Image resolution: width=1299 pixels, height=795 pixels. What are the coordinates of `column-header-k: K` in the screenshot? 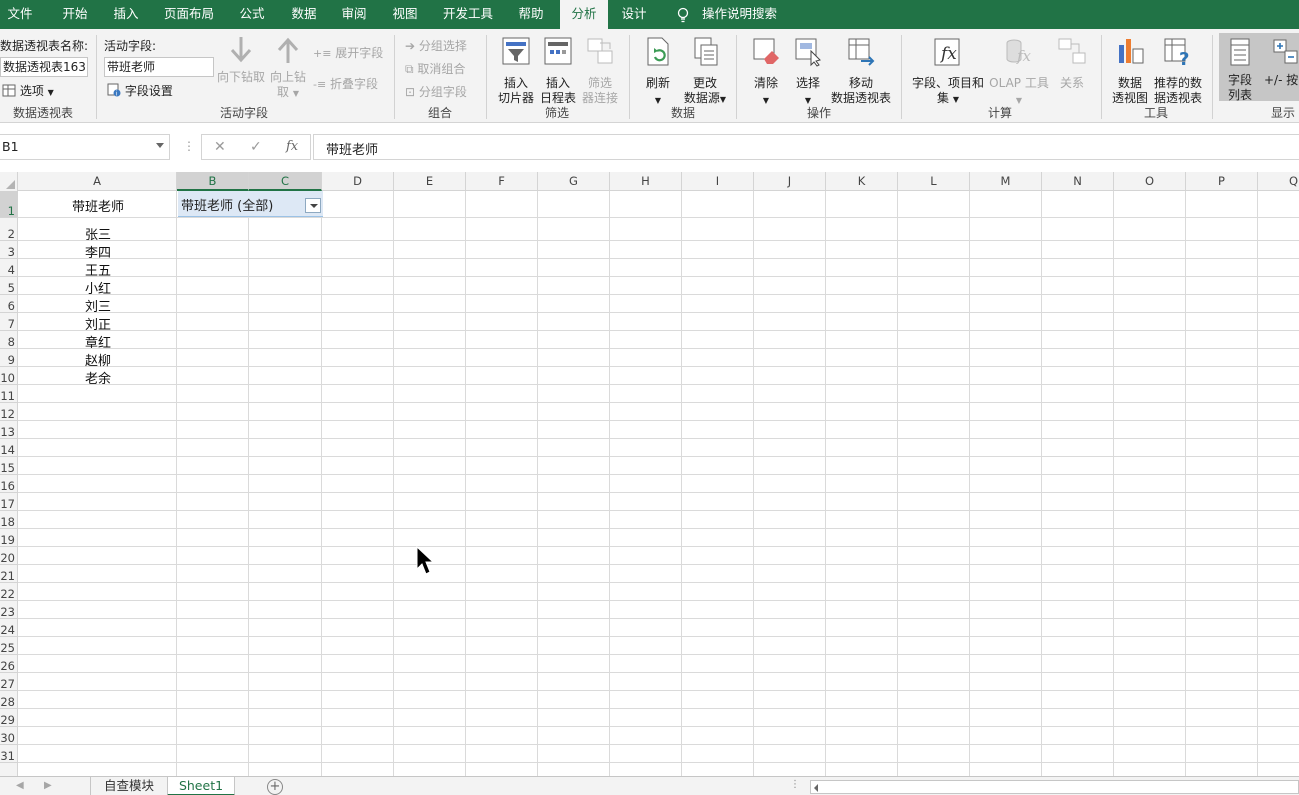 It's located at (862, 181).